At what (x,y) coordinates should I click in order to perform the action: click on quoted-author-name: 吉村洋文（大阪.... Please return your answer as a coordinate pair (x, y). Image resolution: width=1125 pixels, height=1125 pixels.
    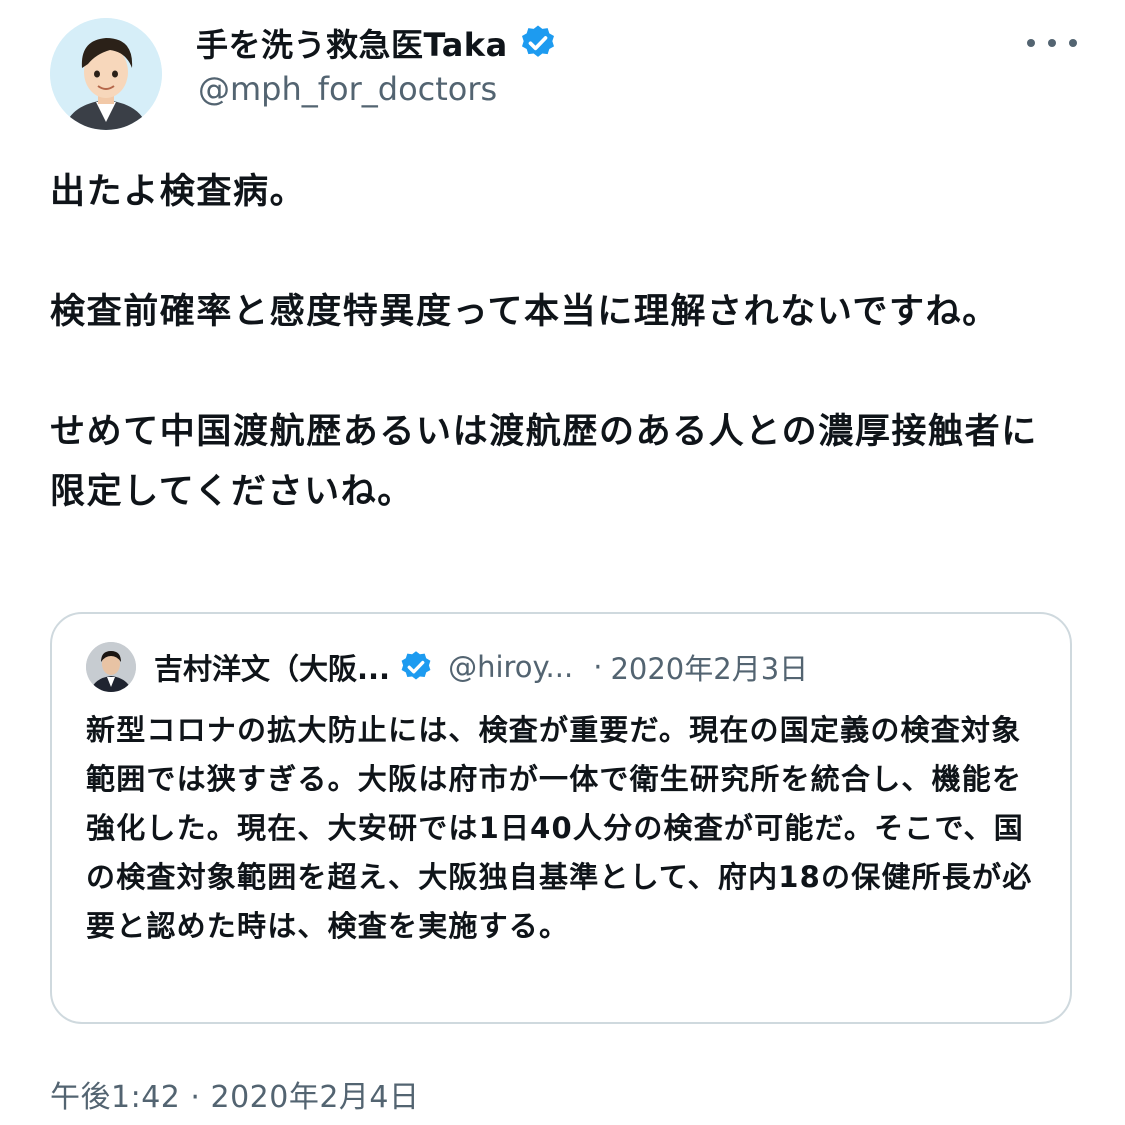
    Looking at the image, I should click on (272, 669).